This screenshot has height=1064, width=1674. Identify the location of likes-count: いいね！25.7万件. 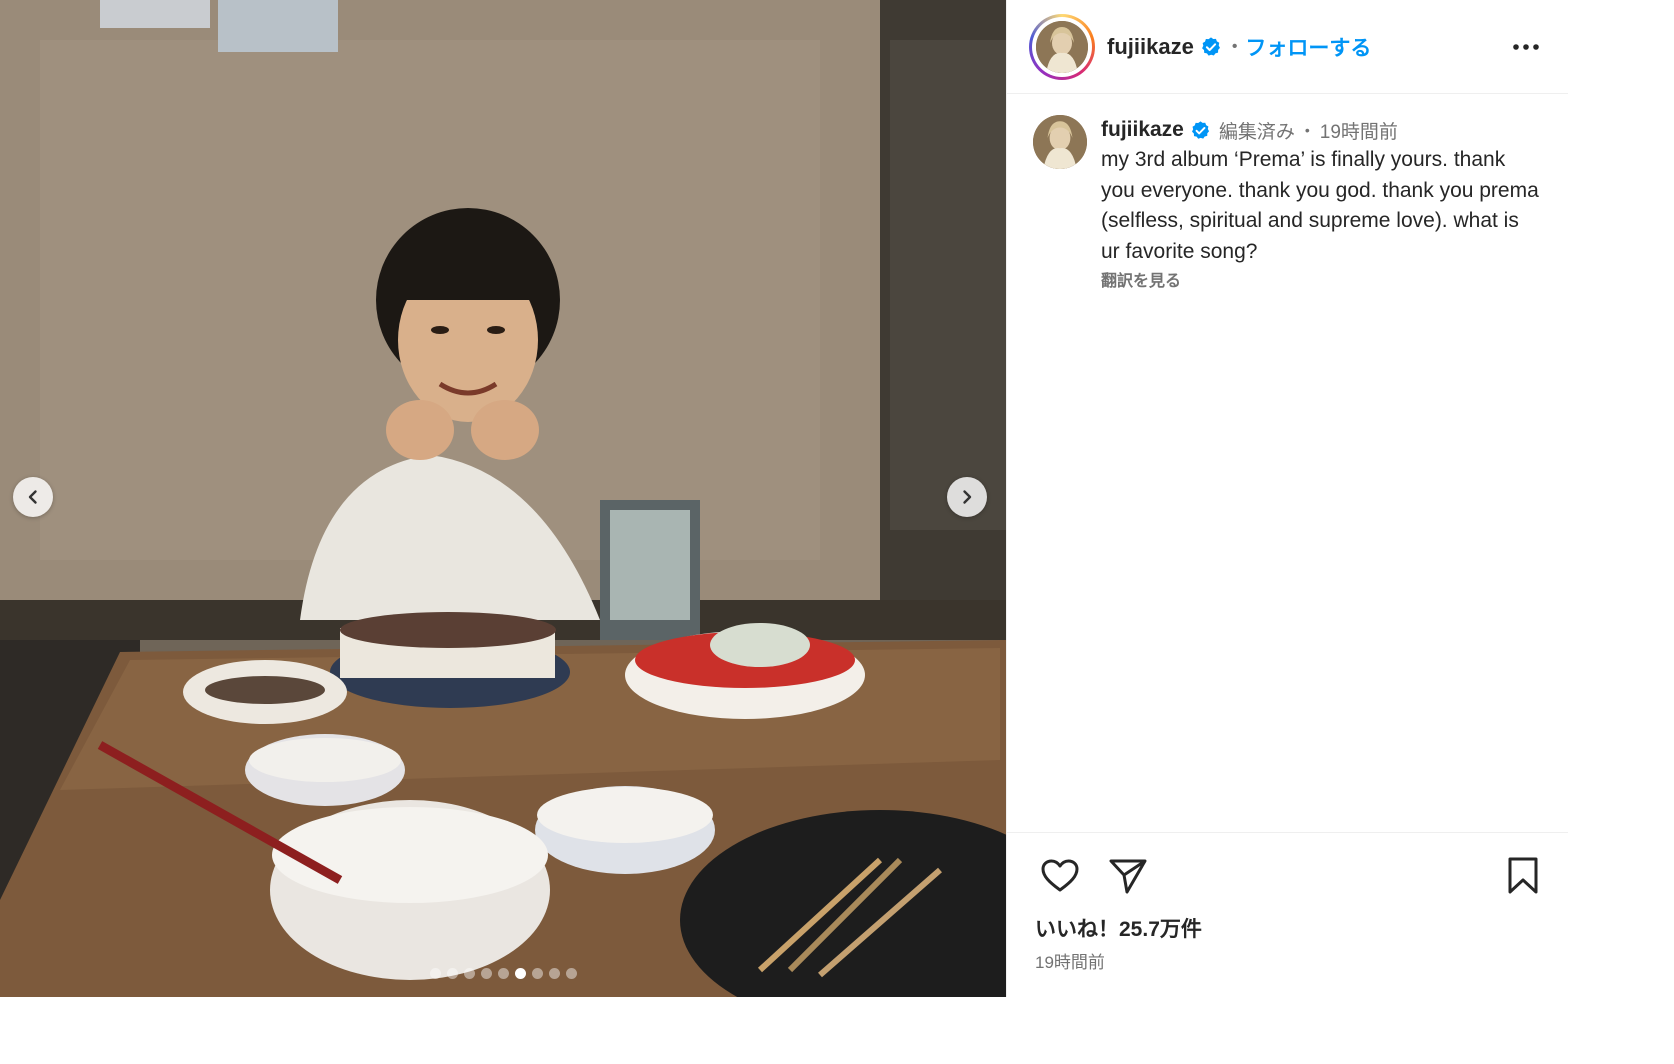
(1118, 928).